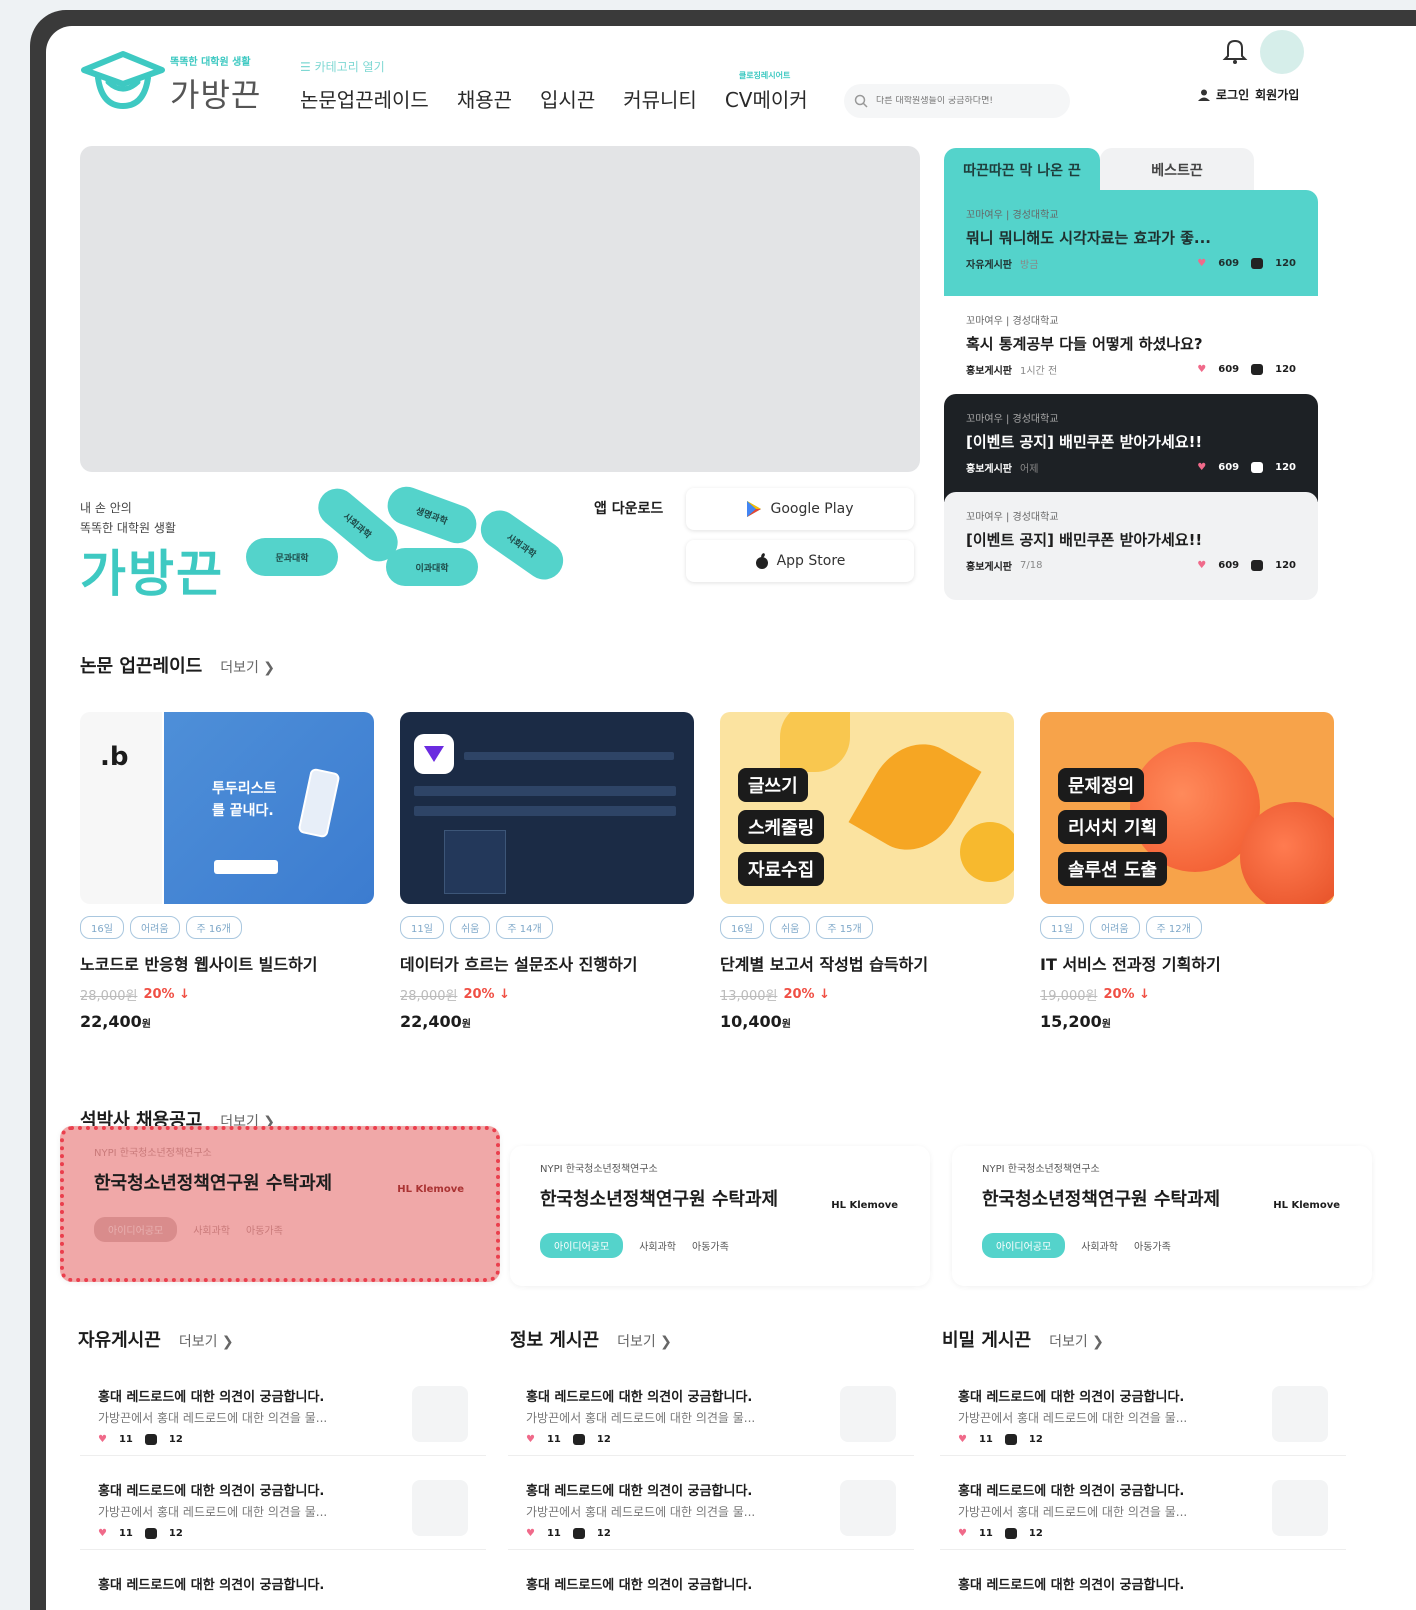 The width and height of the screenshot is (1416, 1610). I want to click on category-pill: 문과대학, so click(292, 557).